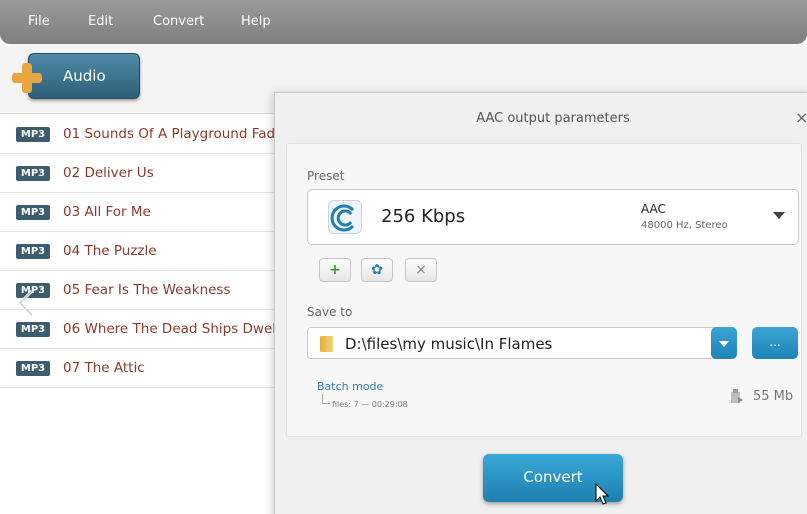  I want to click on save-path-dropdown-button, so click(724, 343).